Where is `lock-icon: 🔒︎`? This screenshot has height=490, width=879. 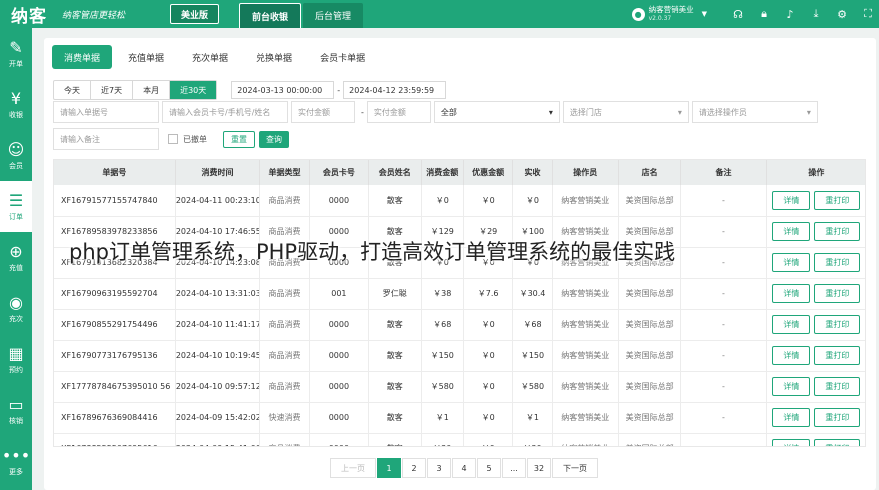
lock-icon: 🔒︎ is located at coordinates (764, 14).